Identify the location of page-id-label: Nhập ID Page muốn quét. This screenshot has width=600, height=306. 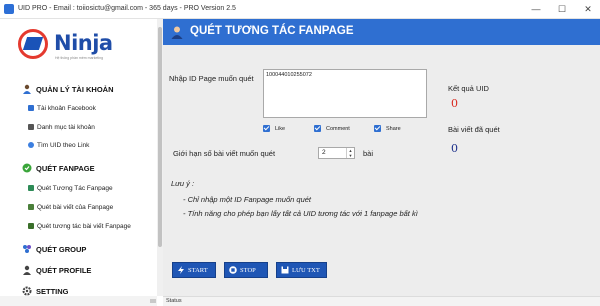
(211, 78).